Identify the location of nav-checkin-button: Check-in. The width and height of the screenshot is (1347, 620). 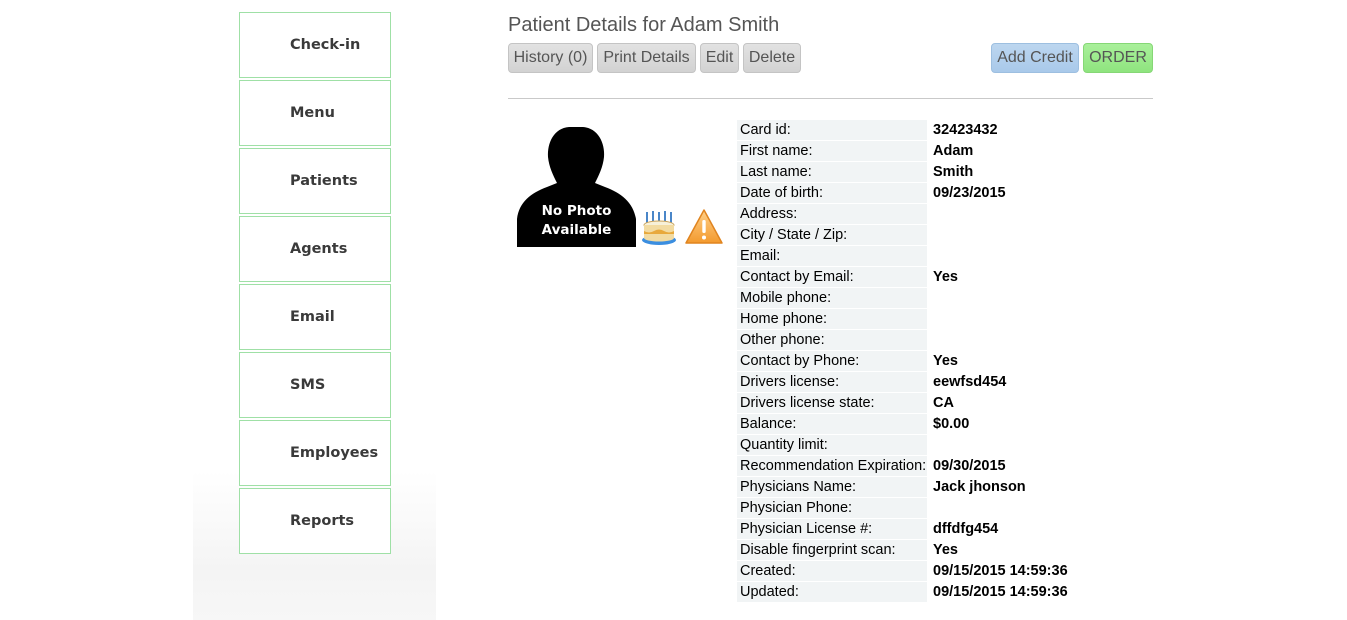
(315, 45).